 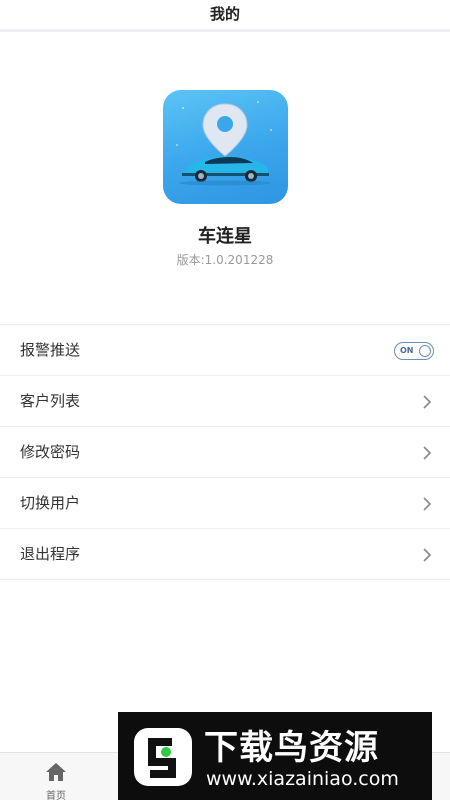 I want to click on menu-item-exit-app: 退出程序, so click(x=225, y=554).